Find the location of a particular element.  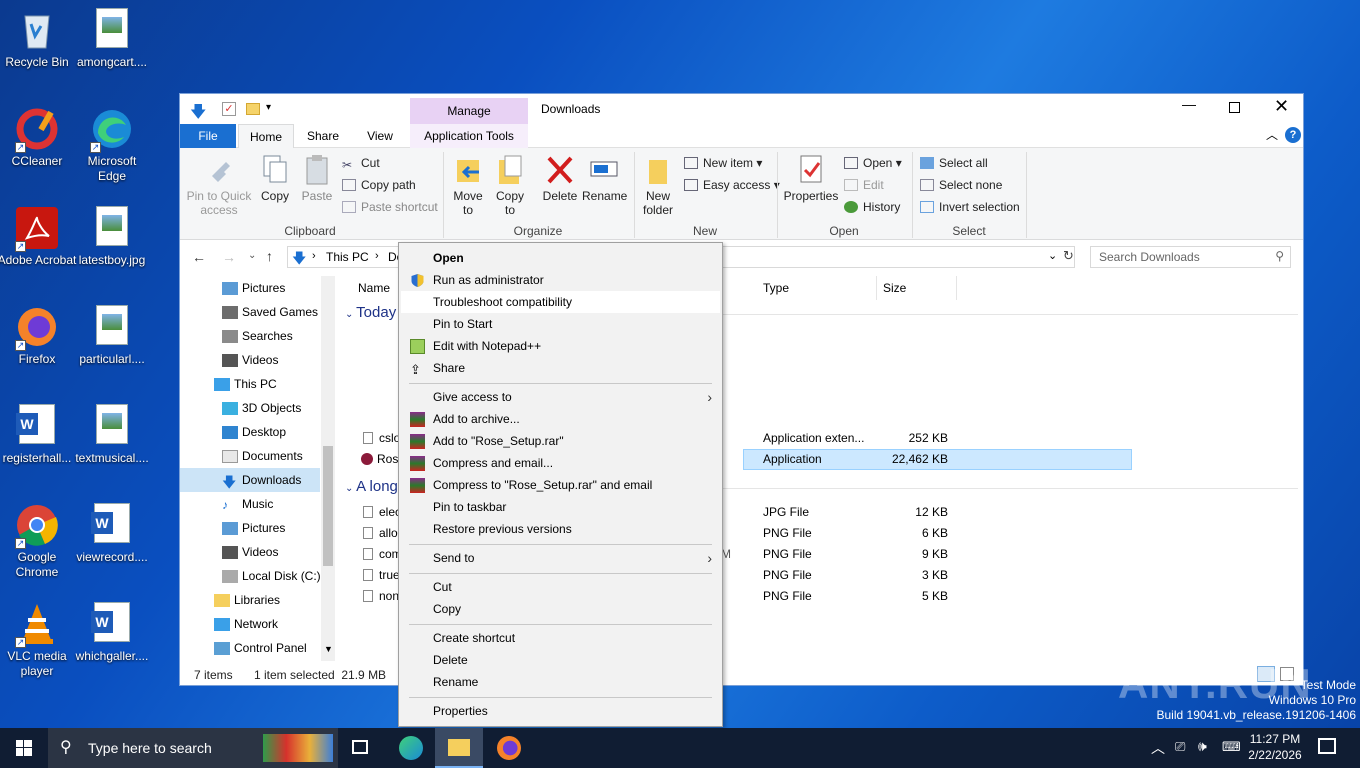

folder-small-icon is located at coordinates (253, 109).